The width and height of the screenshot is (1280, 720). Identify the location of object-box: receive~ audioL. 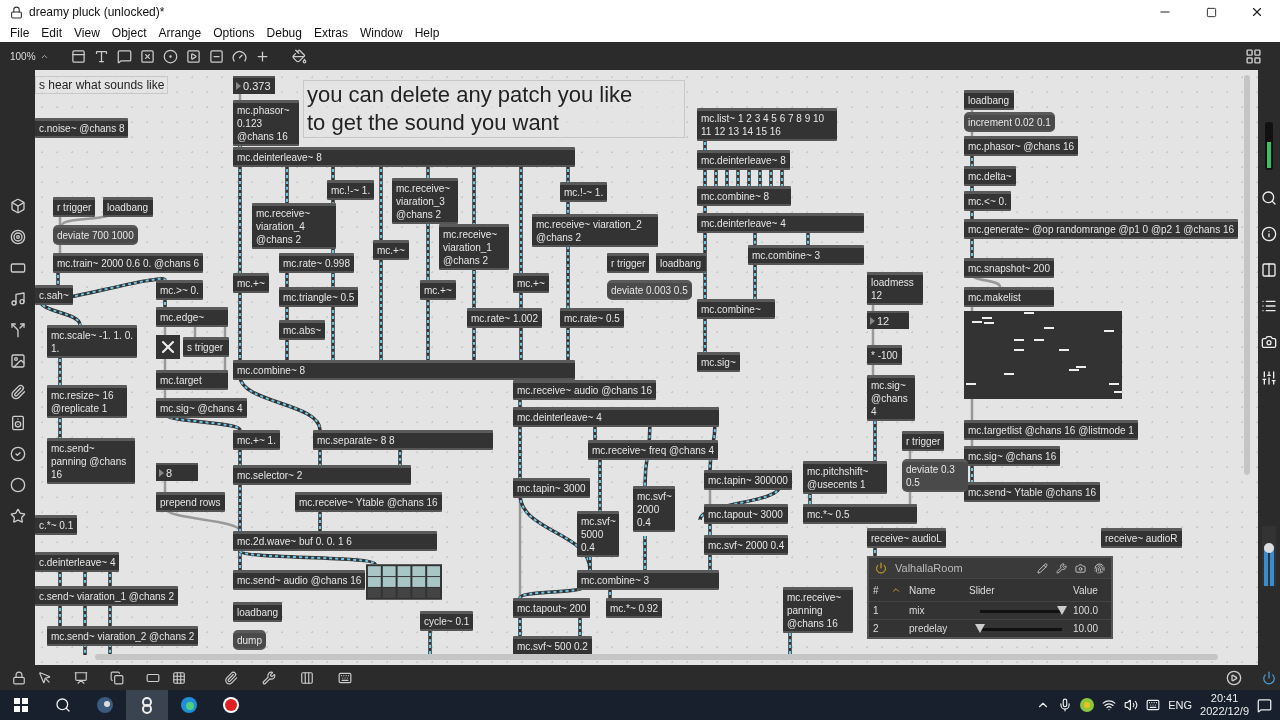
(906, 538).